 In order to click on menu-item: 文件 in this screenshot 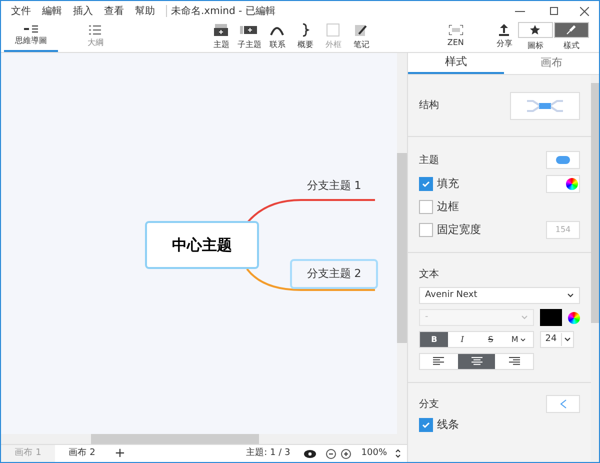, I will do `click(21, 11)`.